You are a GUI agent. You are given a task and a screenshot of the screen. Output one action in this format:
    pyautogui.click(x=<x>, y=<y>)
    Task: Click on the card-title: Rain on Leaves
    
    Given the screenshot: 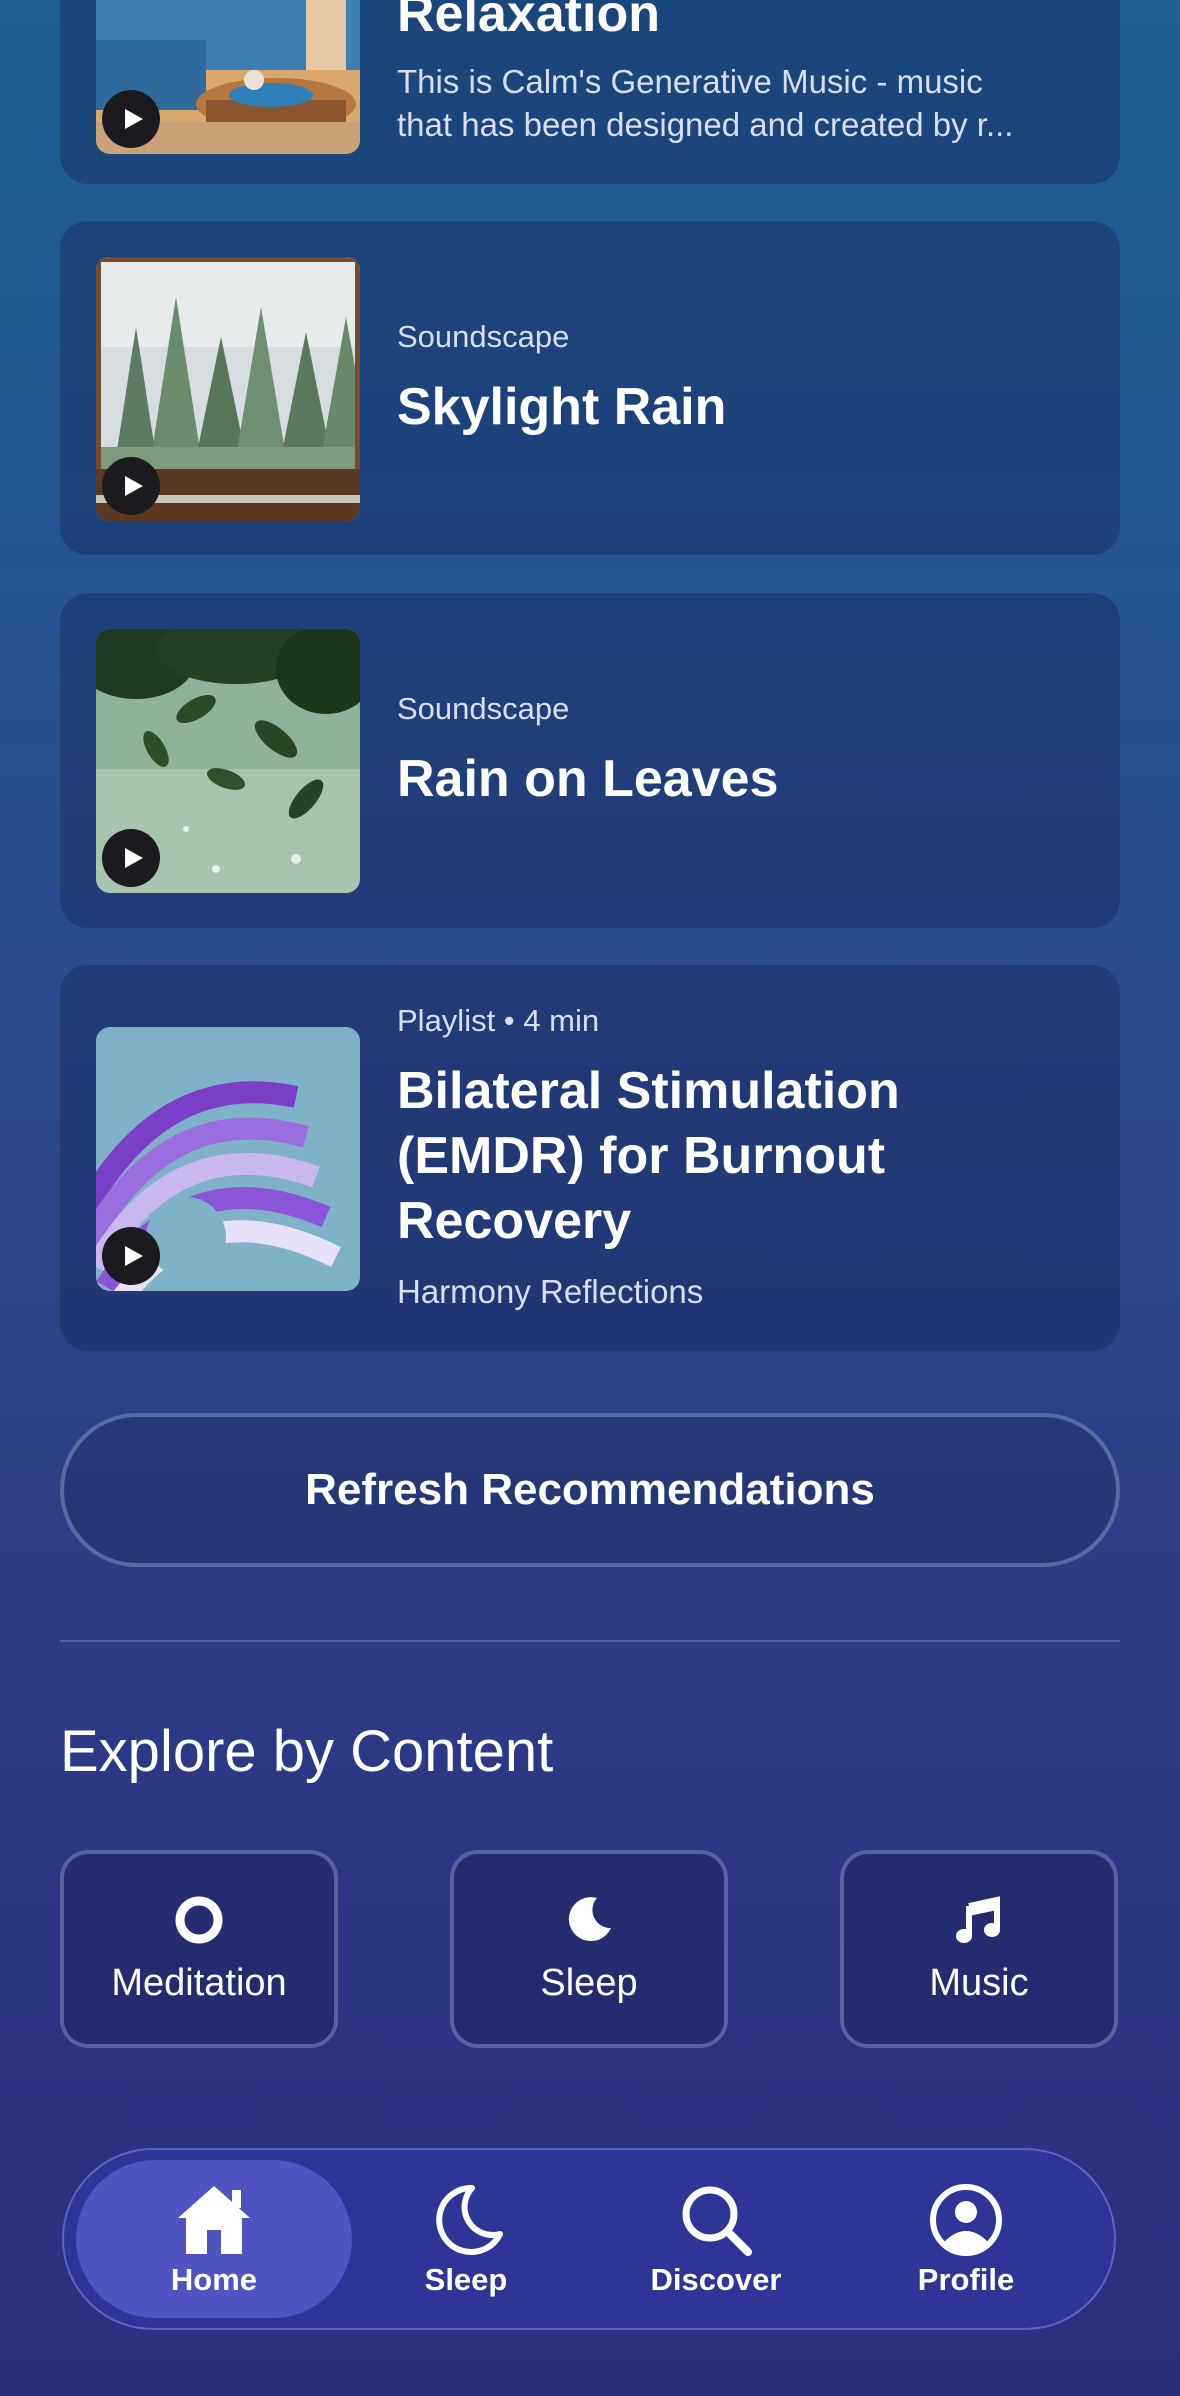 What is the action you would take?
    pyautogui.click(x=588, y=779)
    